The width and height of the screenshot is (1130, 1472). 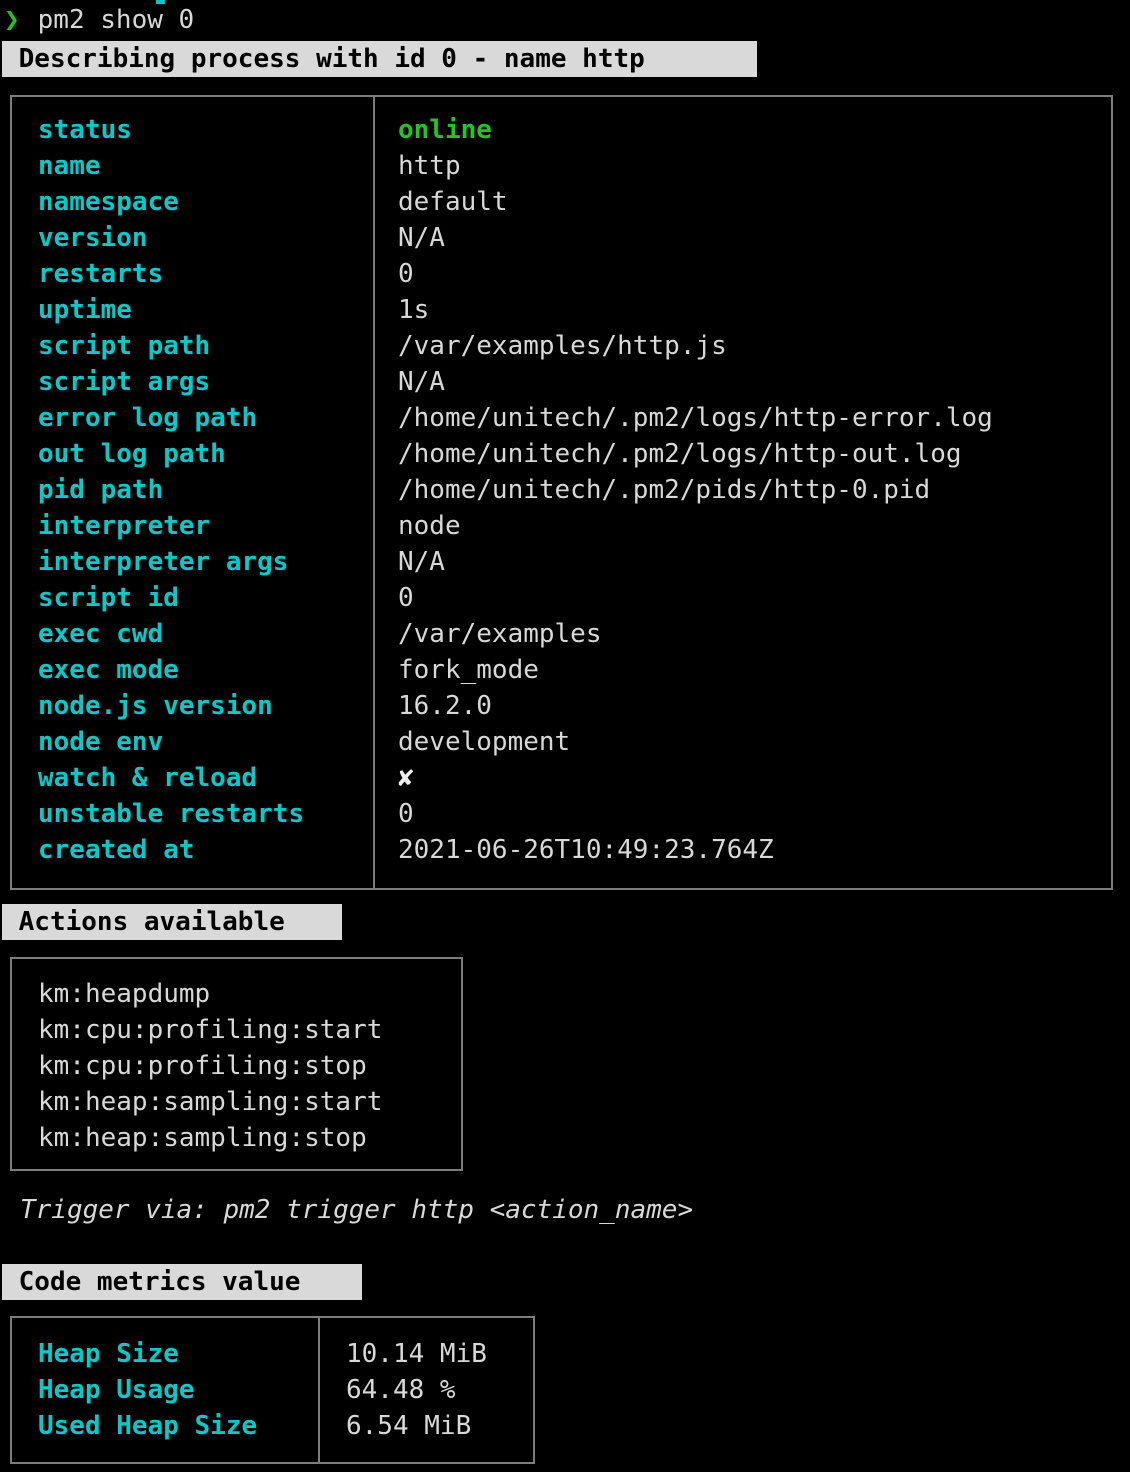 I want to click on code-metrics-label-column: Heap Size Heap Usage Used Heap Size, so click(x=147, y=1390).